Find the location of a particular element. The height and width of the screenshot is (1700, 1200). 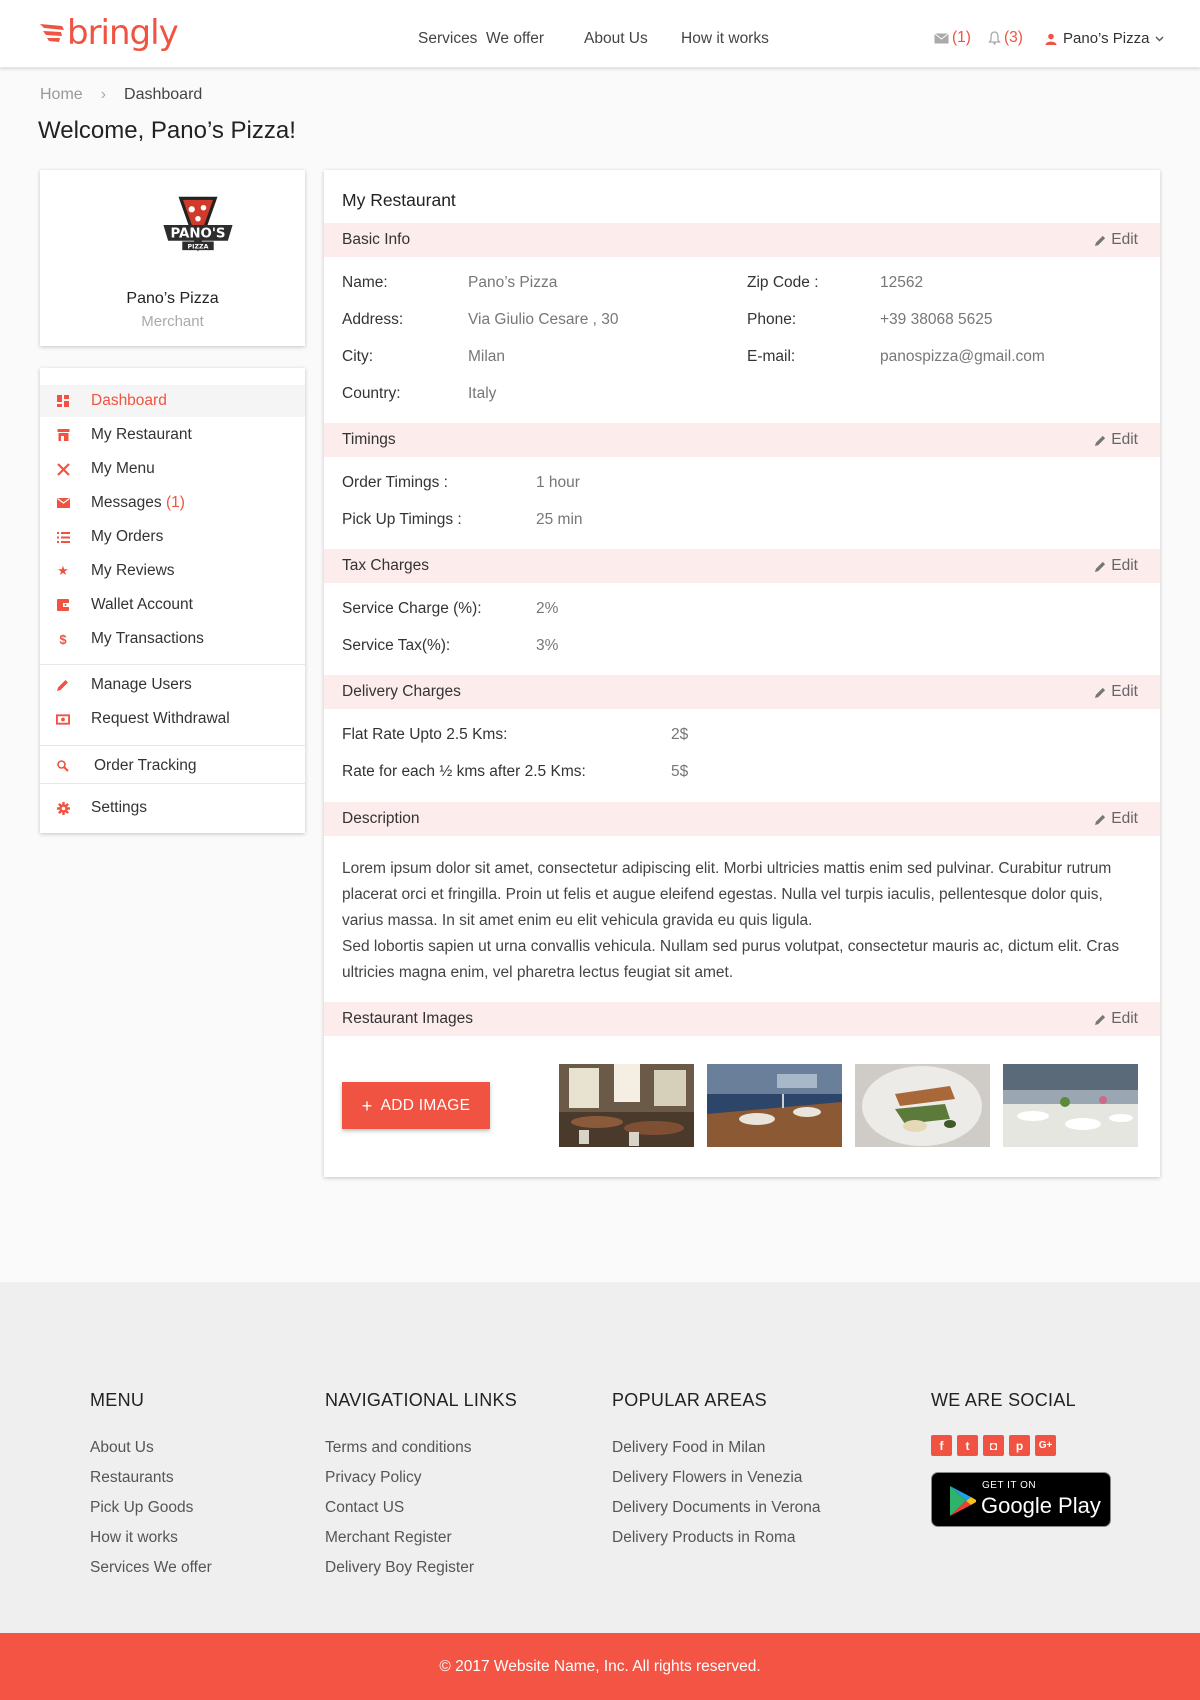

twitter-icon: t is located at coordinates (967, 1445).